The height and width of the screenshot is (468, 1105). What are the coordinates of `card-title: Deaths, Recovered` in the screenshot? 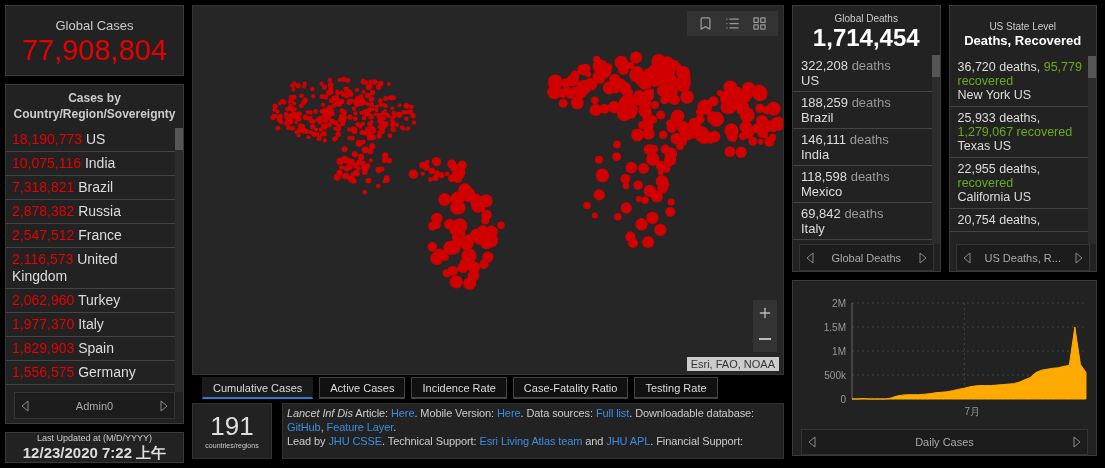 It's located at (1023, 41).